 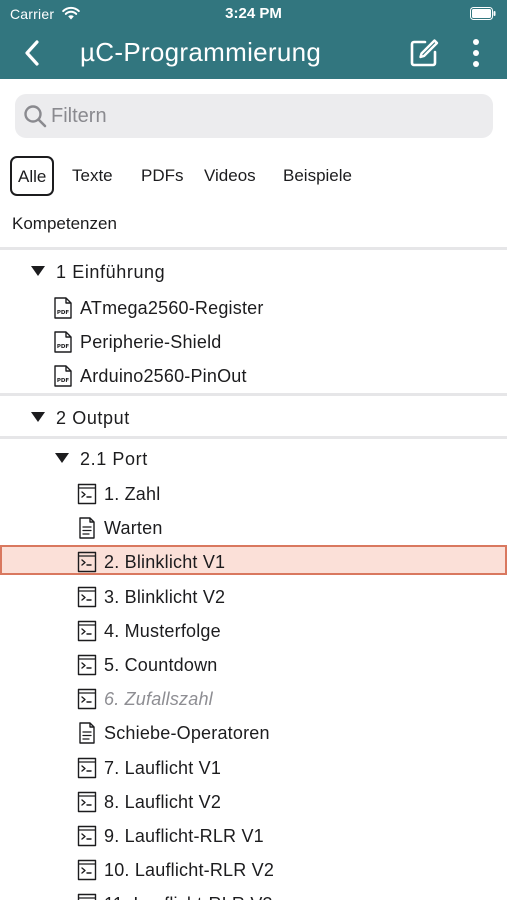 What do you see at coordinates (161, 665) in the screenshot?
I see `tree-item-label: 5. Countdown` at bounding box center [161, 665].